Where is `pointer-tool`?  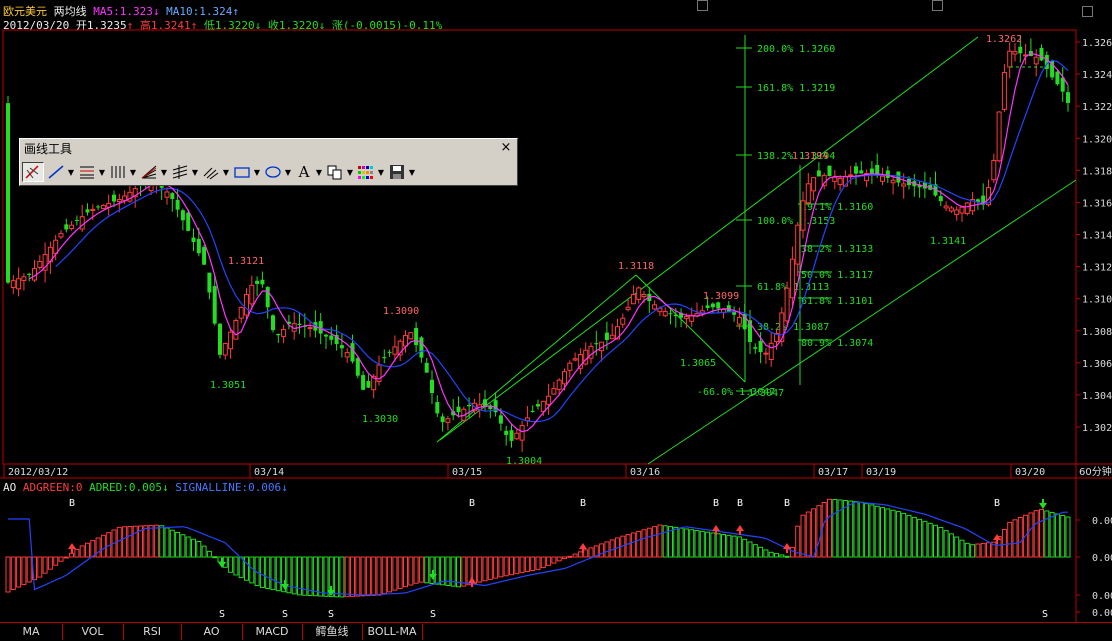
pointer-tool is located at coordinates (33, 172).